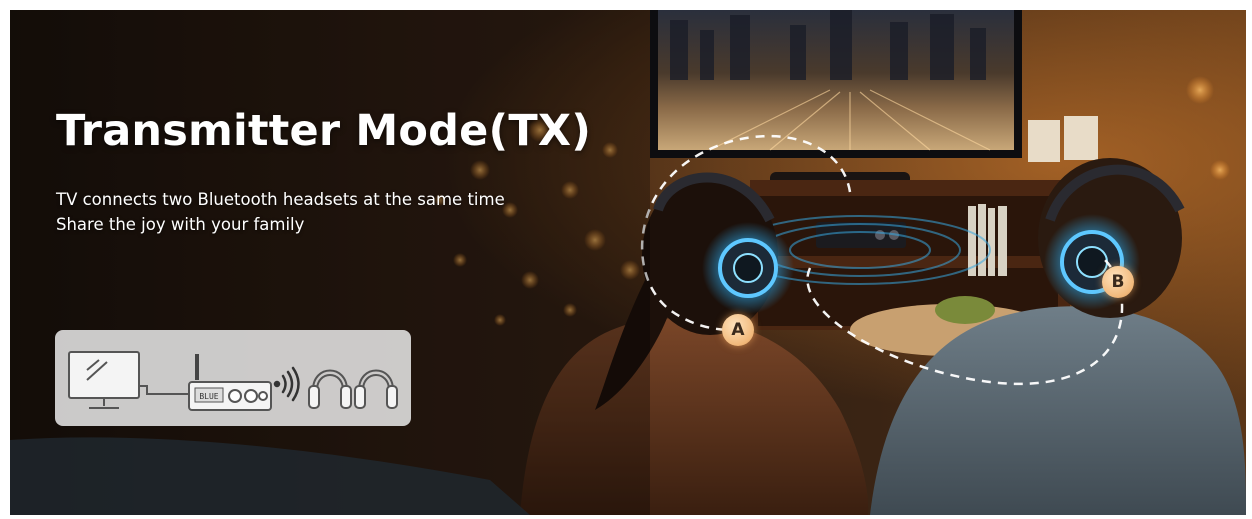 The height and width of the screenshot is (519, 1252). I want to click on tv-icon, so click(104, 380).